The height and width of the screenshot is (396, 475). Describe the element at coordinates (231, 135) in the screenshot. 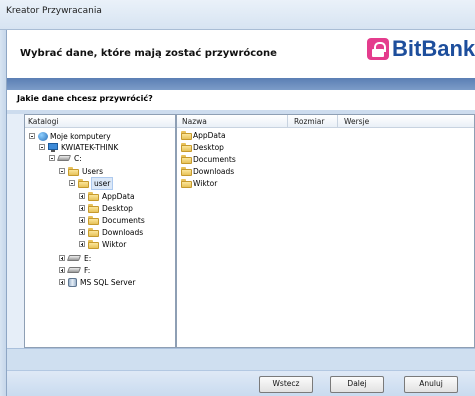

I see `list-item: AppData` at that location.